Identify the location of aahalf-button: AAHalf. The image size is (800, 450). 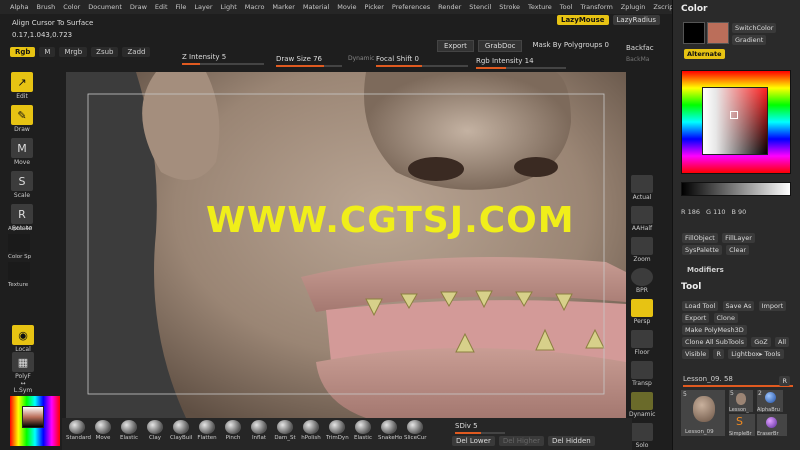
(642, 219).